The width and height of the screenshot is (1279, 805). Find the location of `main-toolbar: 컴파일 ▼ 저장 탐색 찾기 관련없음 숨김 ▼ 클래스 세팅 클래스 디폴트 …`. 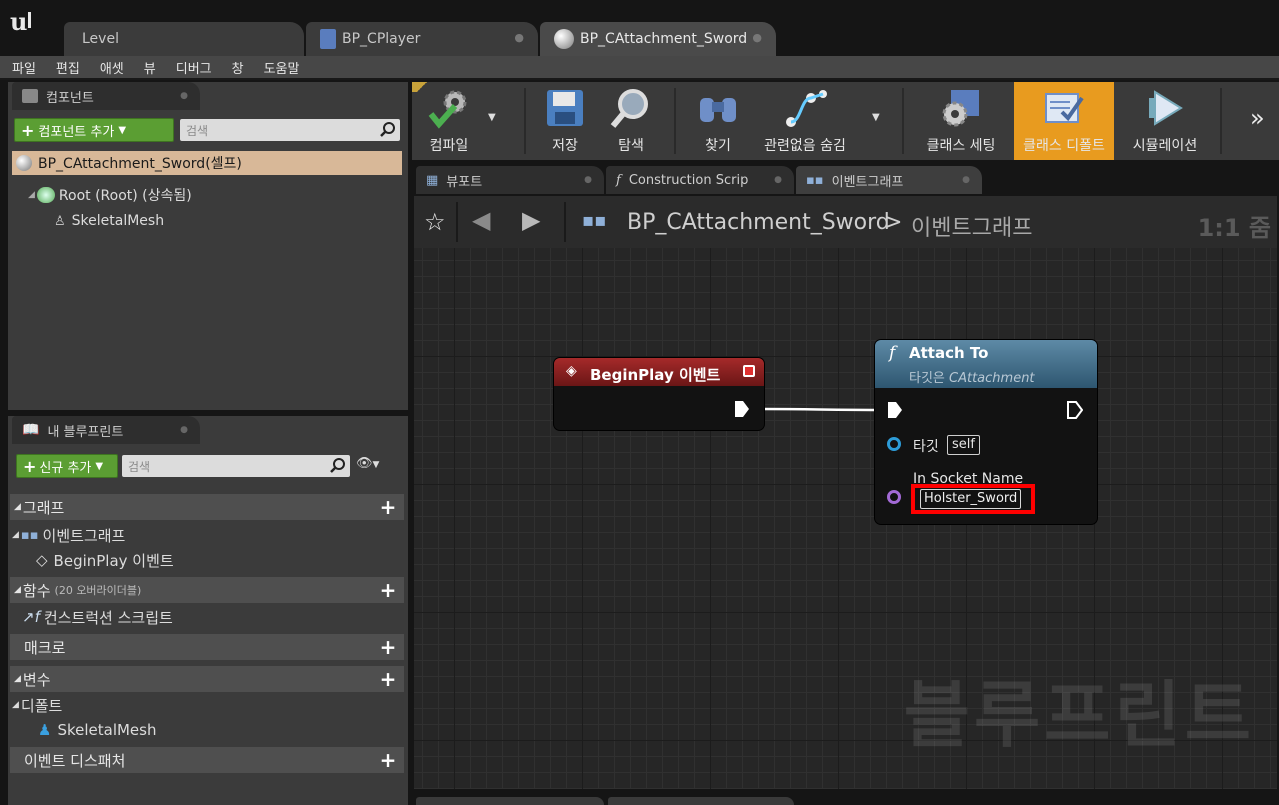

main-toolbar: 컴파일 ▼ 저장 탐색 찾기 관련없음 숨김 ▼ 클래스 세팅 클래스 디폴트 … is located at coordinates (845, 121).